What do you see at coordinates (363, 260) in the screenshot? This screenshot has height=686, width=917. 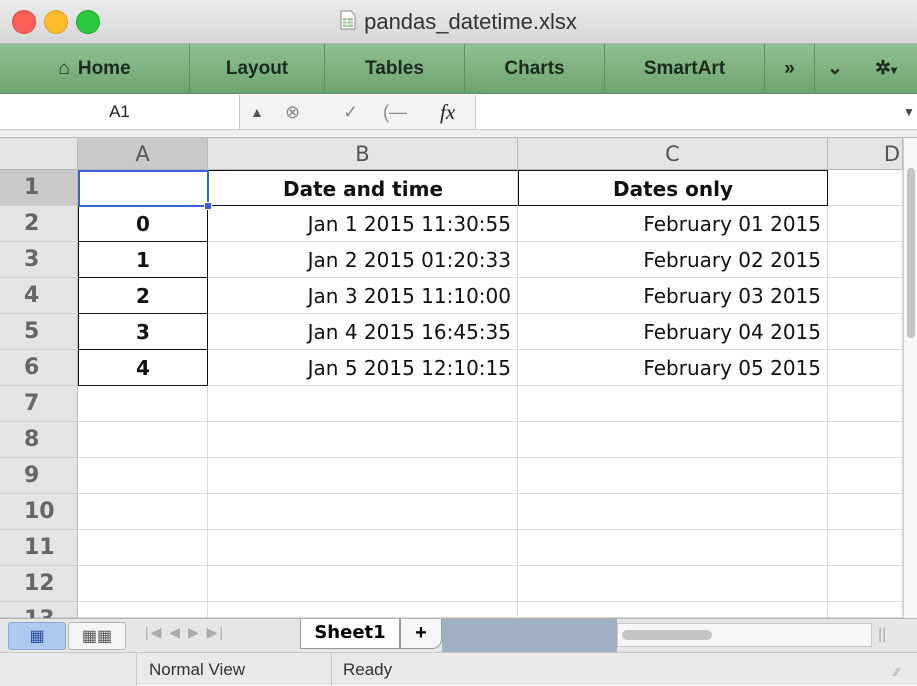 I see `cell-b3: Jan 2 2015 01:20:33` at bounding box center [363, 260].